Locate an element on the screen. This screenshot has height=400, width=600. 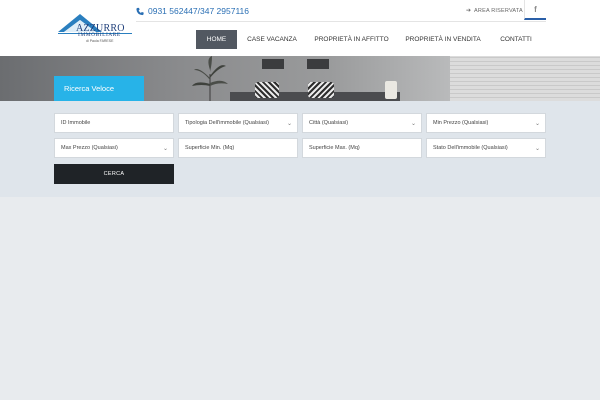
nav-item-proprieta-affitto: PROPRIETÀ IN AFFITTO is located at coordinates (351, 39).